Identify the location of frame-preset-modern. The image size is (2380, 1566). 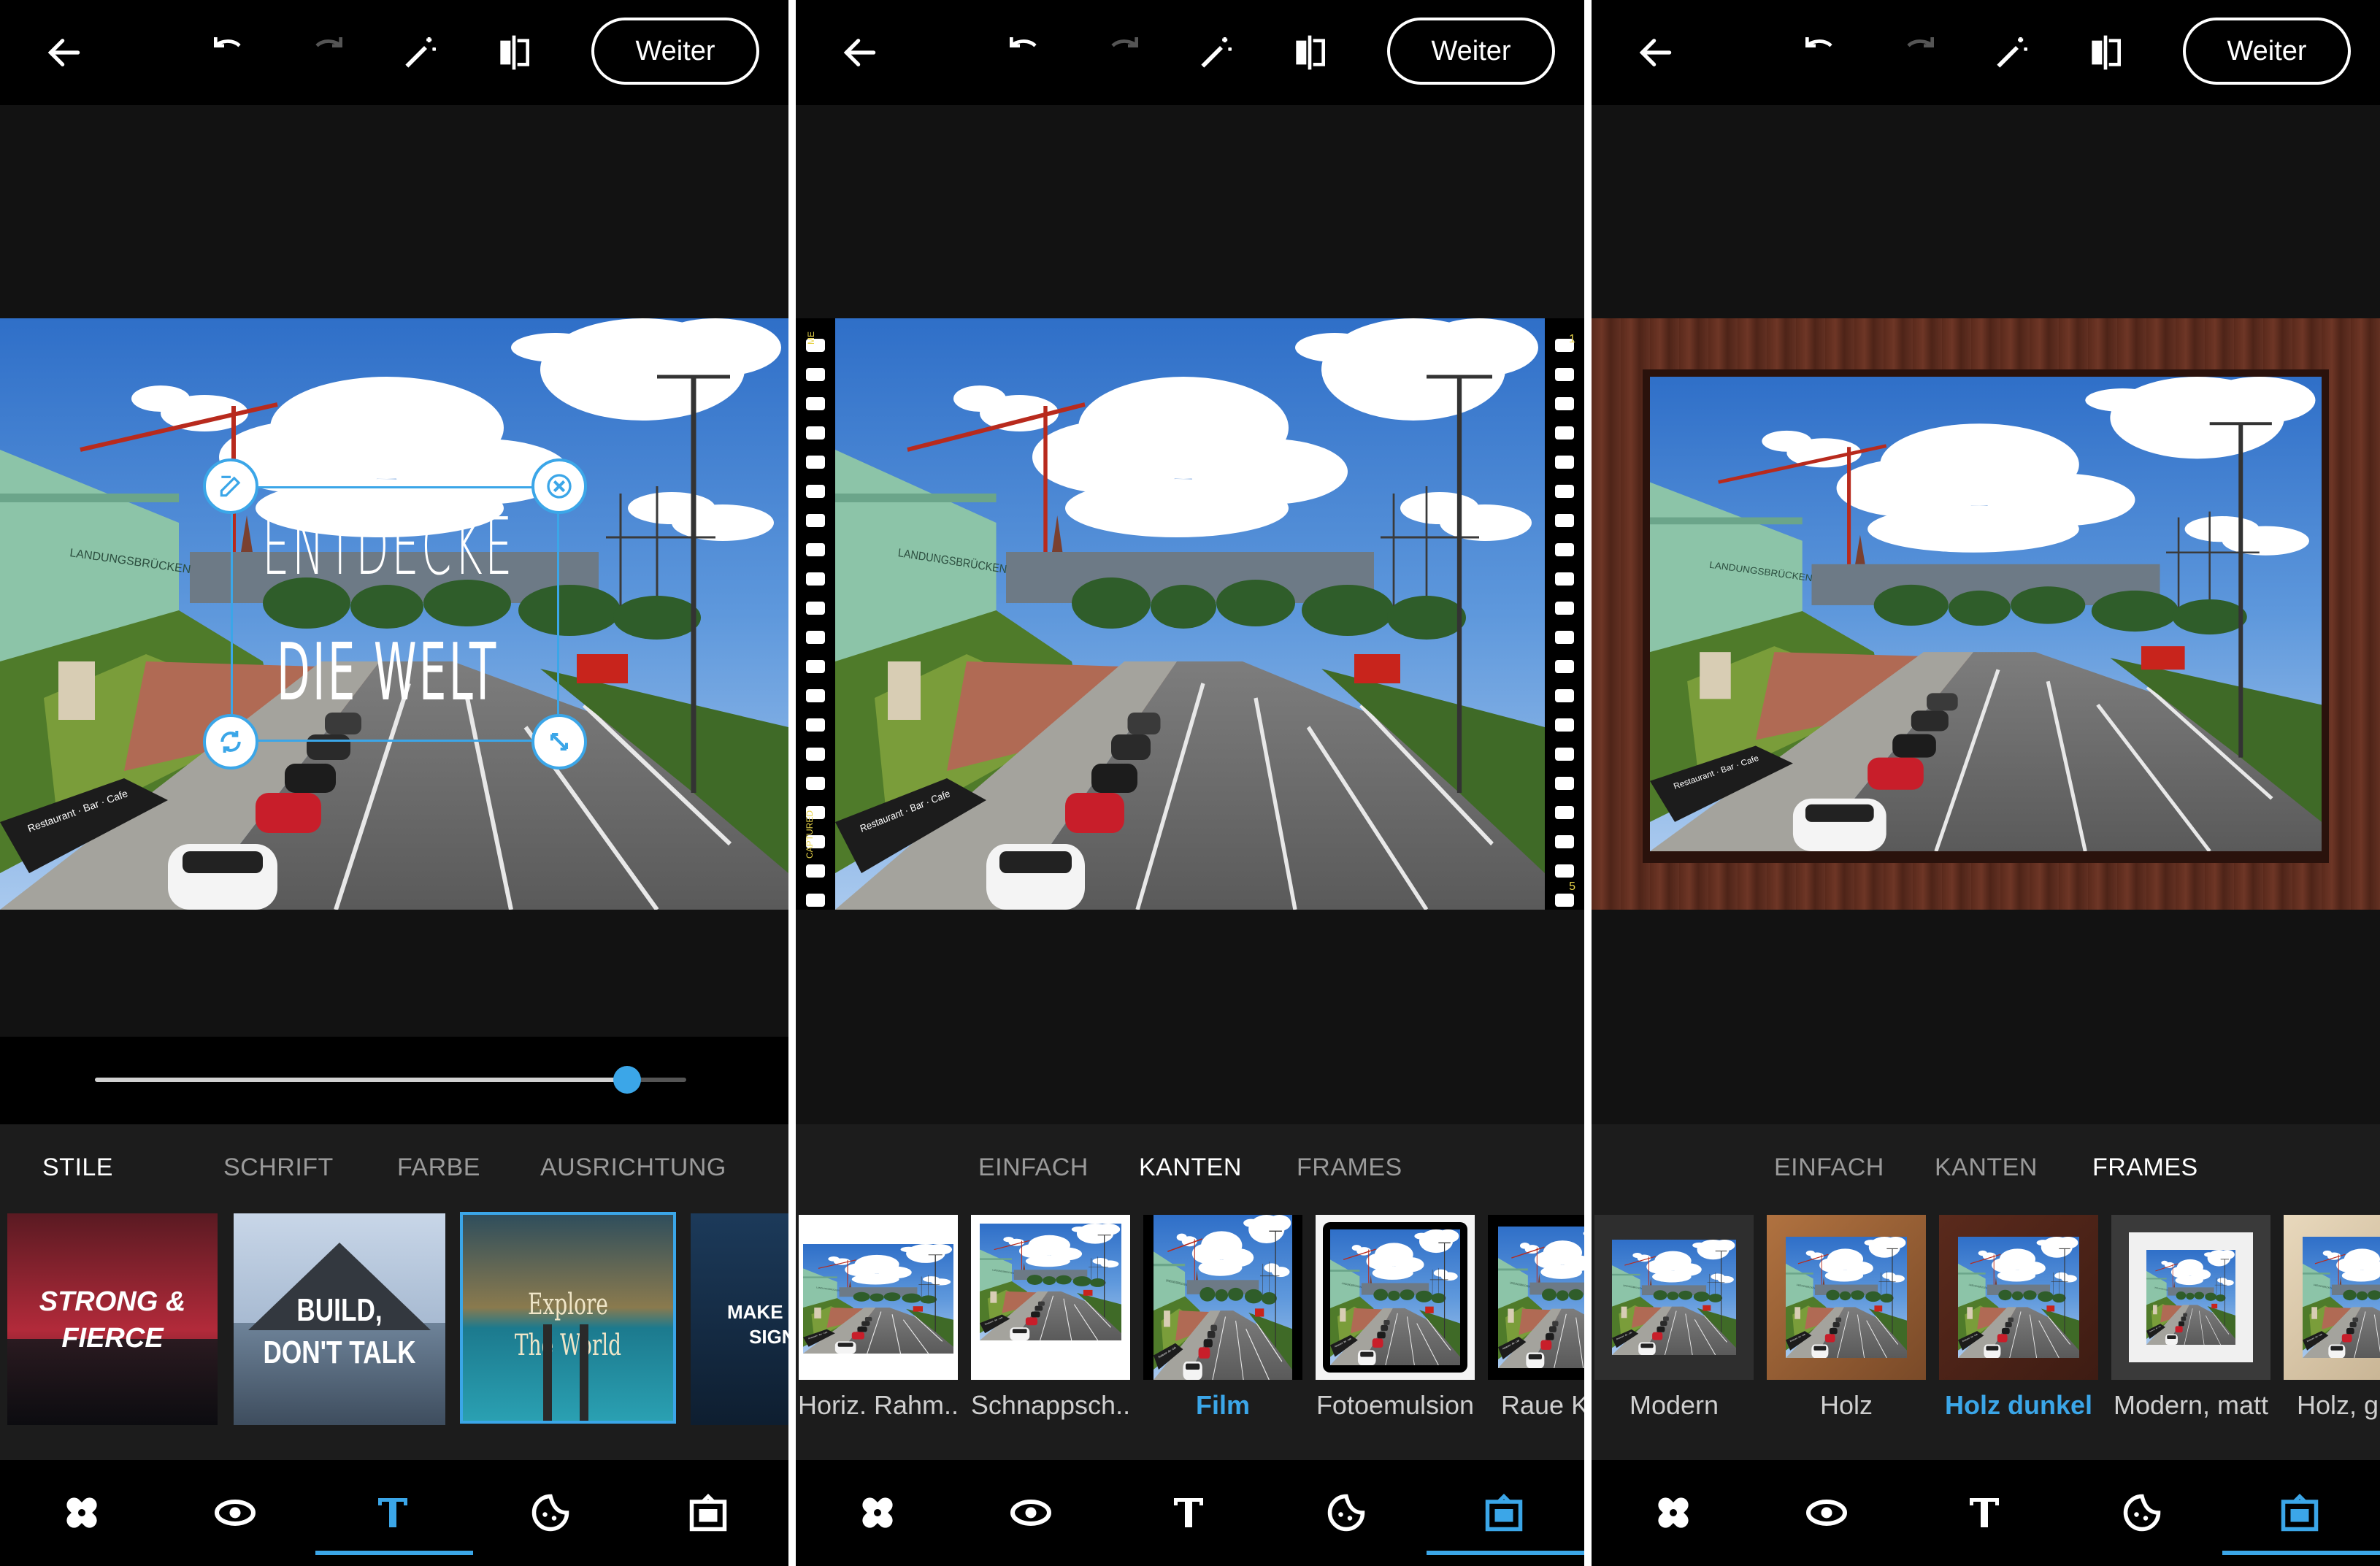
(1674, 1297).